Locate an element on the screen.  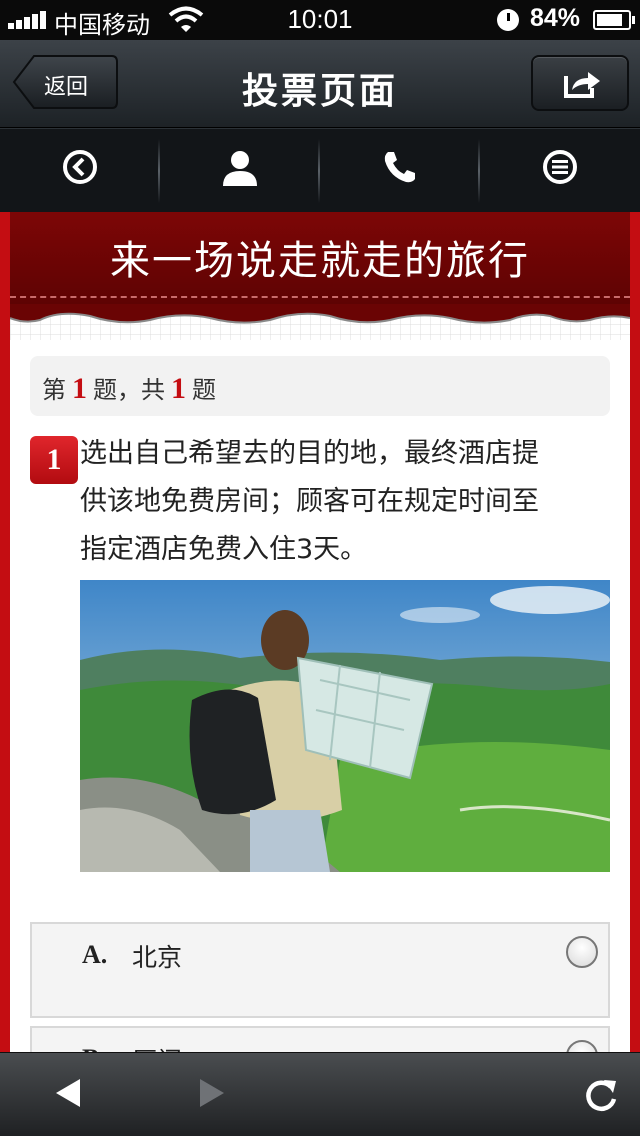
toolbar-menu-button is located at coordinates (560, 171).